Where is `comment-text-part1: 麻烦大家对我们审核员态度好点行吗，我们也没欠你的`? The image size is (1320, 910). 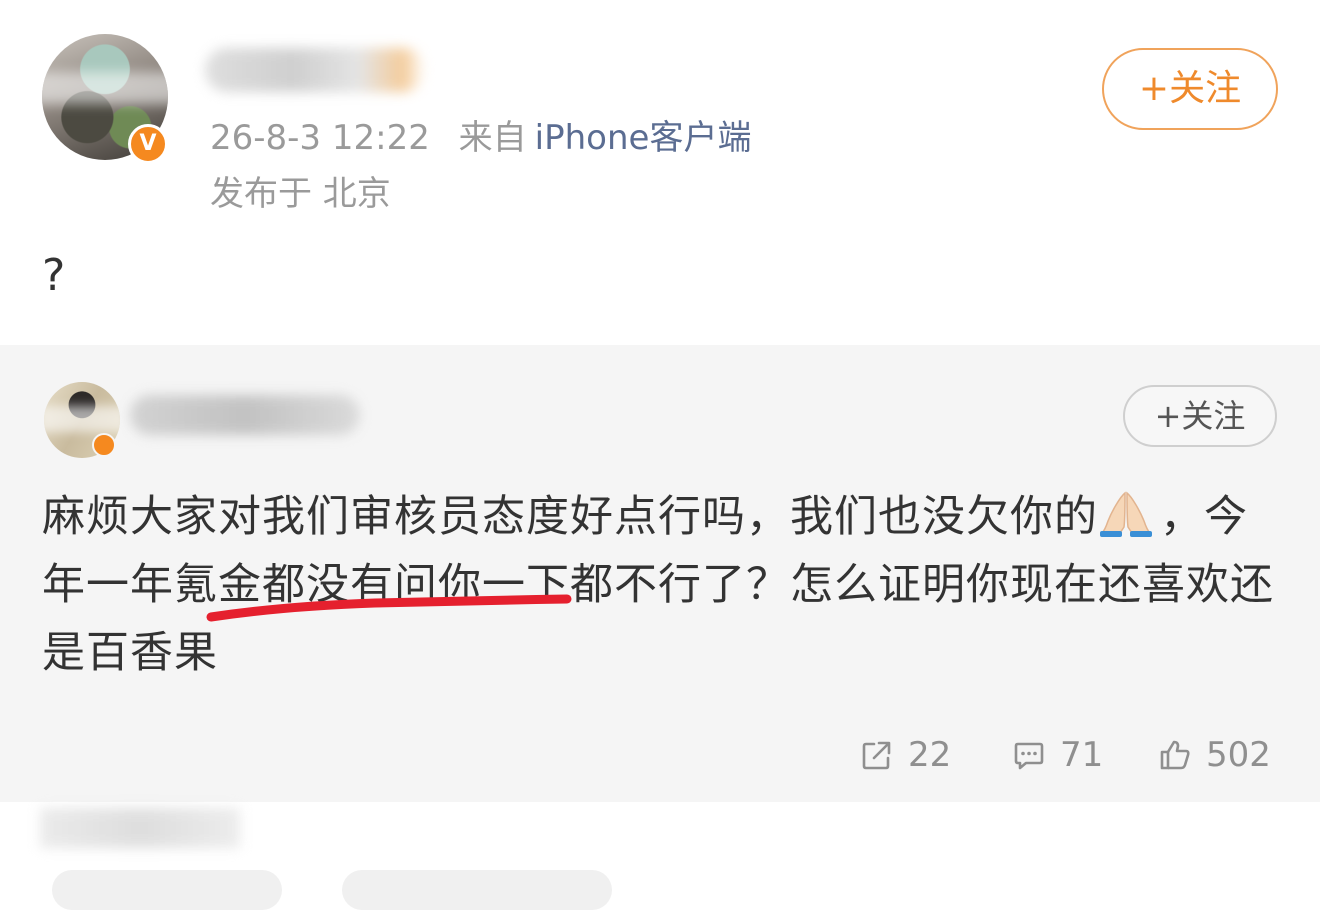 comment-text-part1: 麻烦大家对我们审核员态度好点行吗，我们也没欠你的 is located at coordinates (570, 517).